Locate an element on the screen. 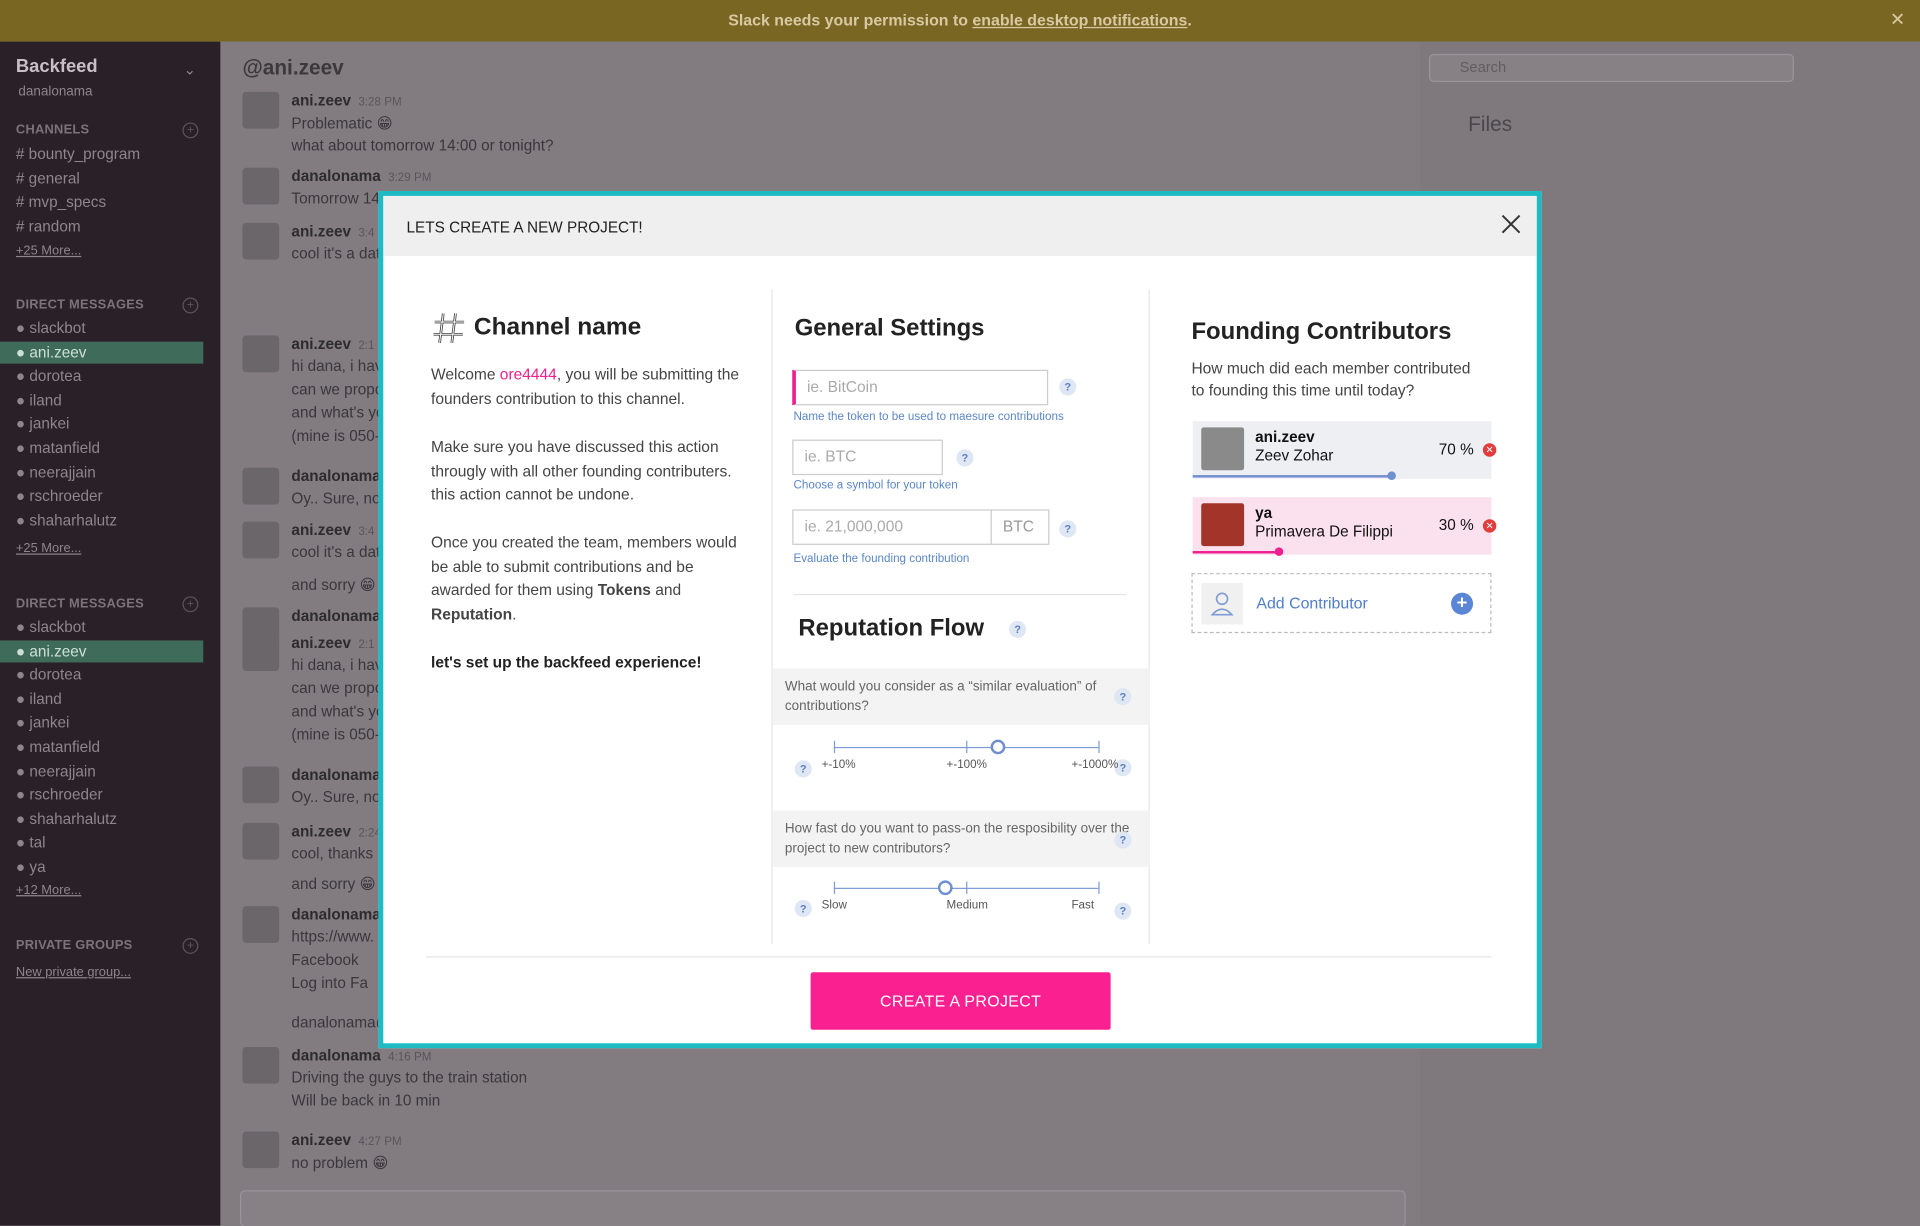  contributor-username: ya is located at coordinates (1264, 513).